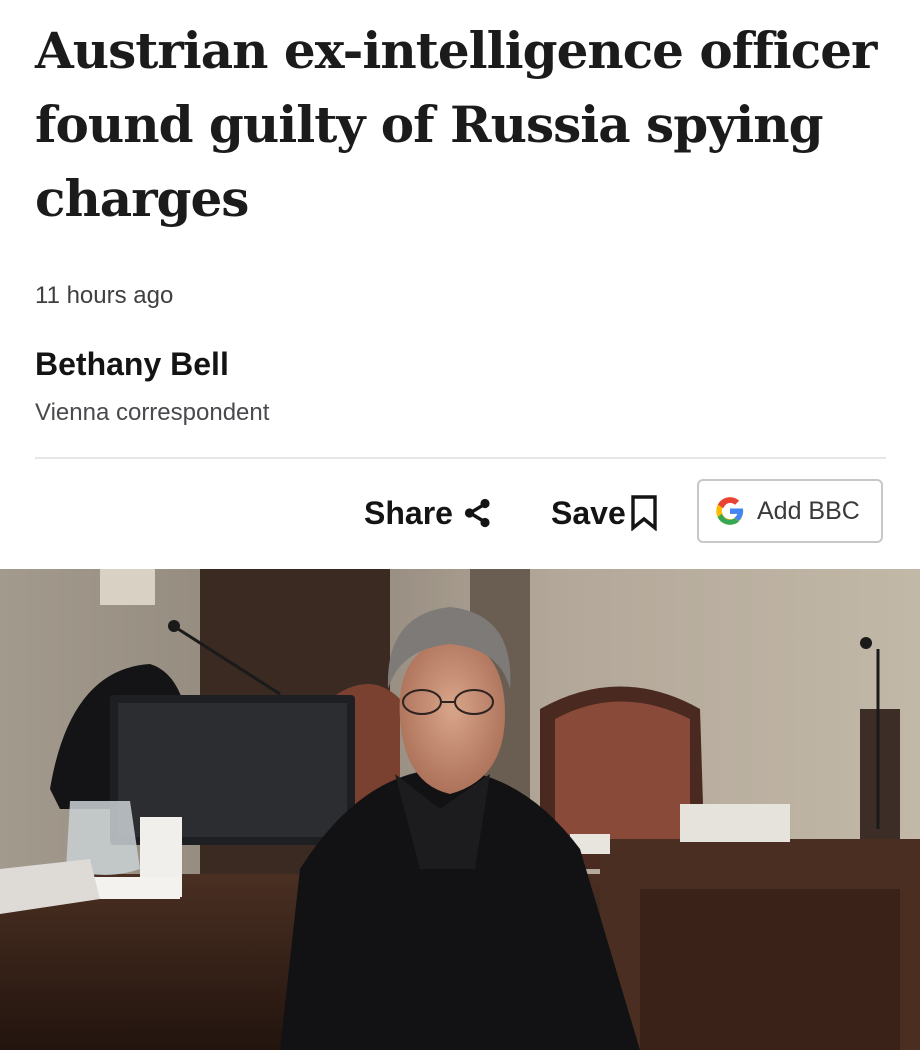 Image resolution: width=920 pixels, height=1050 pixels. What do you see at coordinates (132, 364) in the screenshot?
I see `author-name: Bethany Bell` at bounding box center [132, 364].